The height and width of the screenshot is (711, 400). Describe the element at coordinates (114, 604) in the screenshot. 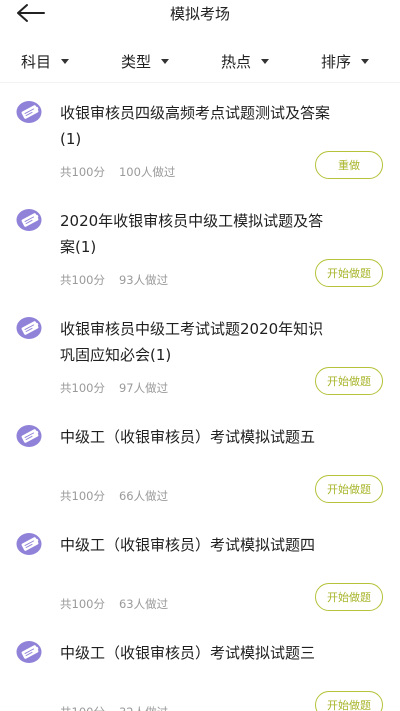

I see `exam-meta: 共100分 63人做过` at that location.